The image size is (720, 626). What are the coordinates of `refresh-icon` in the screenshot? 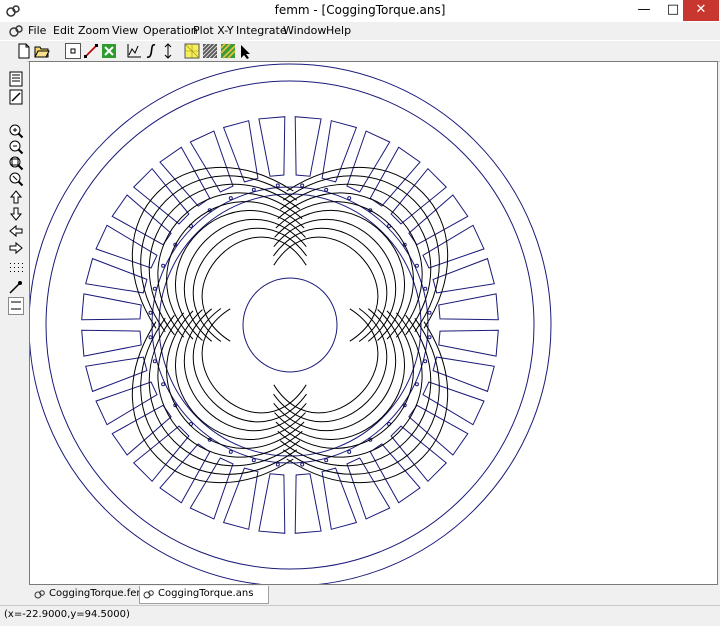 It's located at (16, 79).